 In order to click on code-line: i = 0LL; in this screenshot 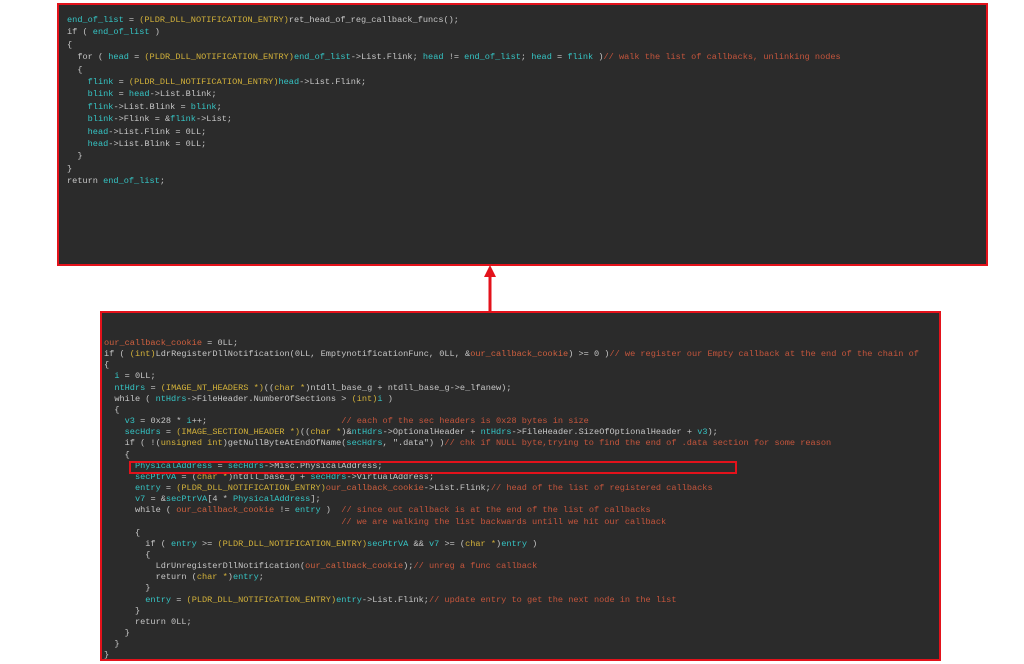, I will do `click(521, 376)`.